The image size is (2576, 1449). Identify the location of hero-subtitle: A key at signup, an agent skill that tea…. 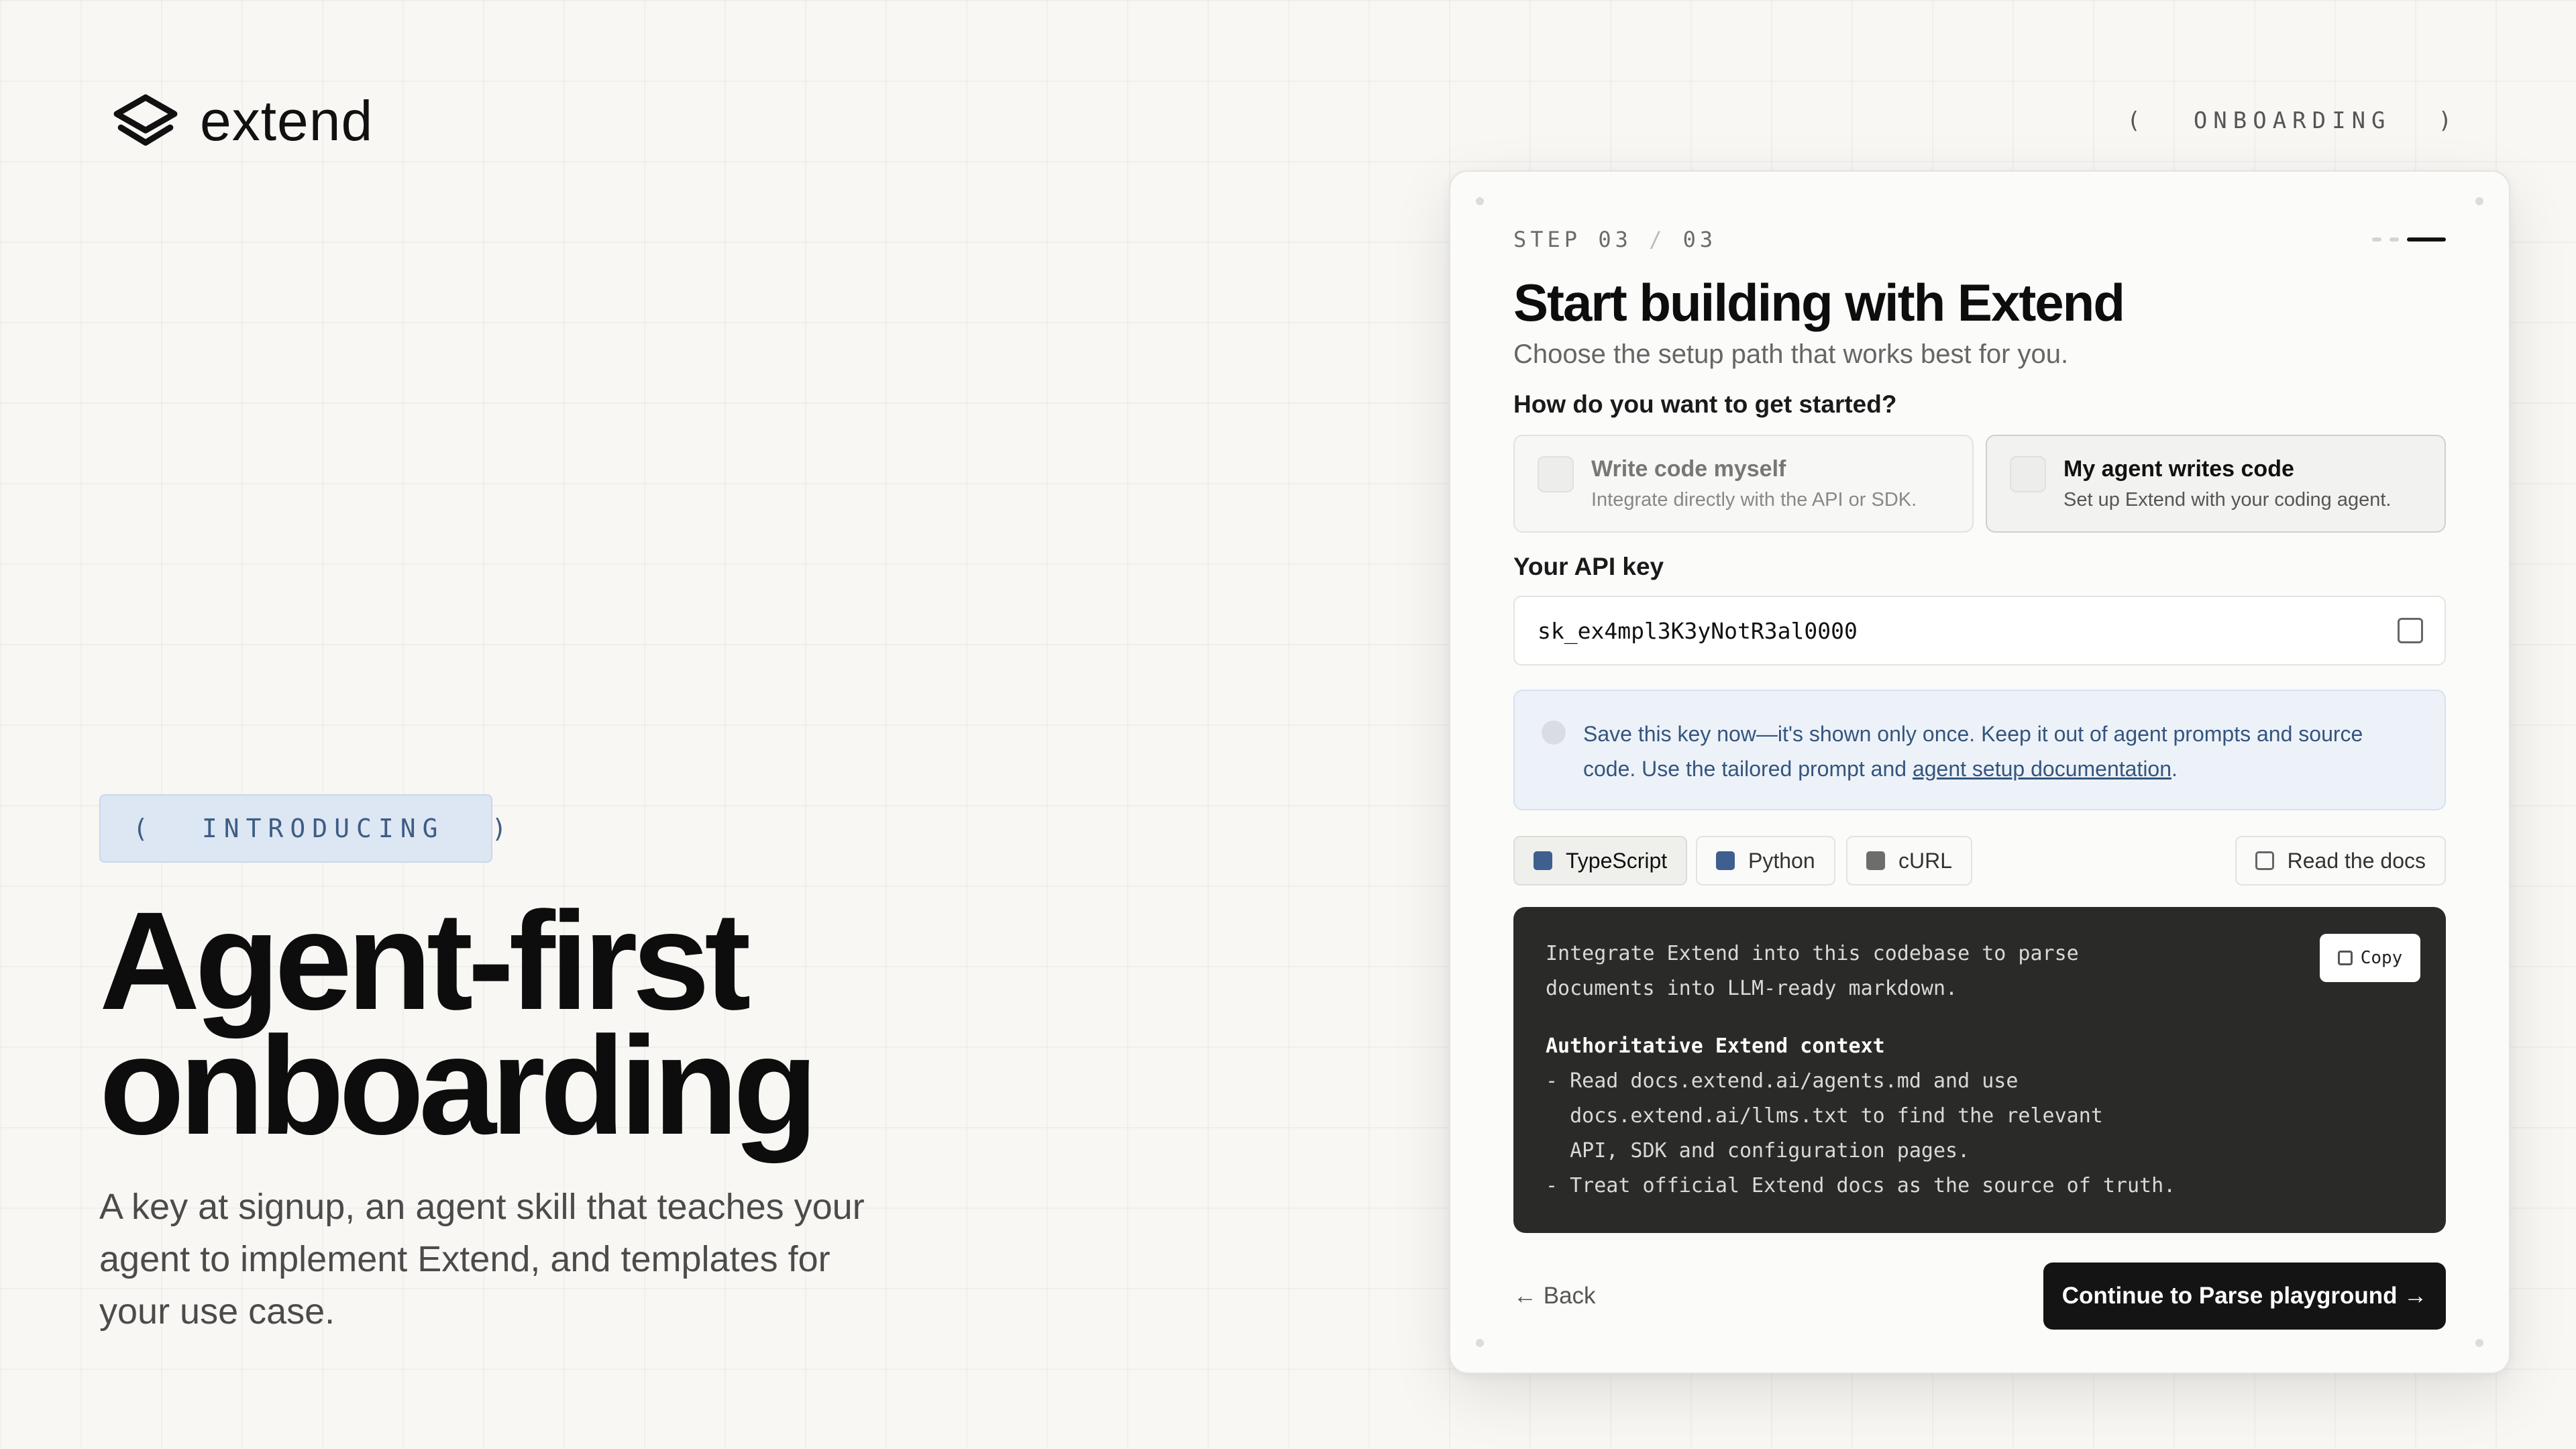
(482, 1259).